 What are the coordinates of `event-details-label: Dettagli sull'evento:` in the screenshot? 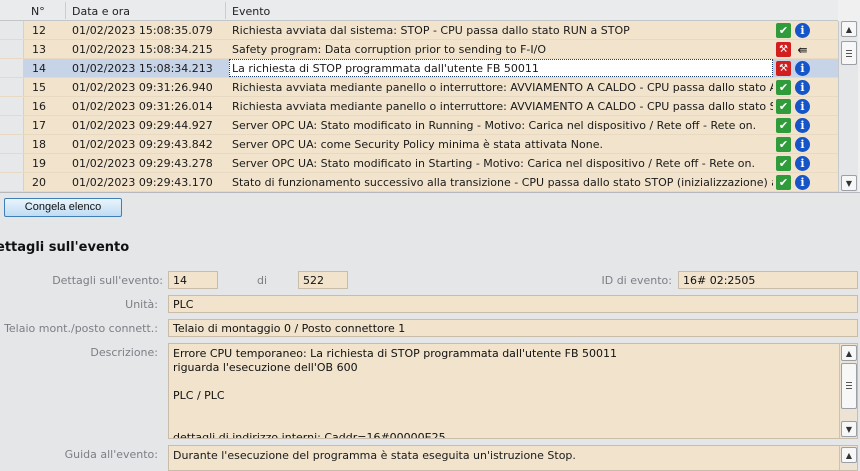 It's located at (107, 280).